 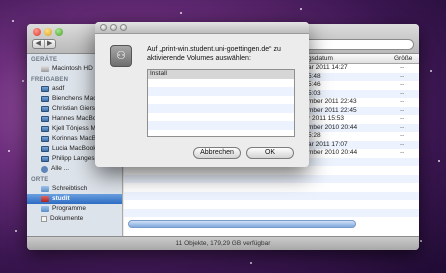 I want to click on dialog-close-button, so click(x=103, y=27).